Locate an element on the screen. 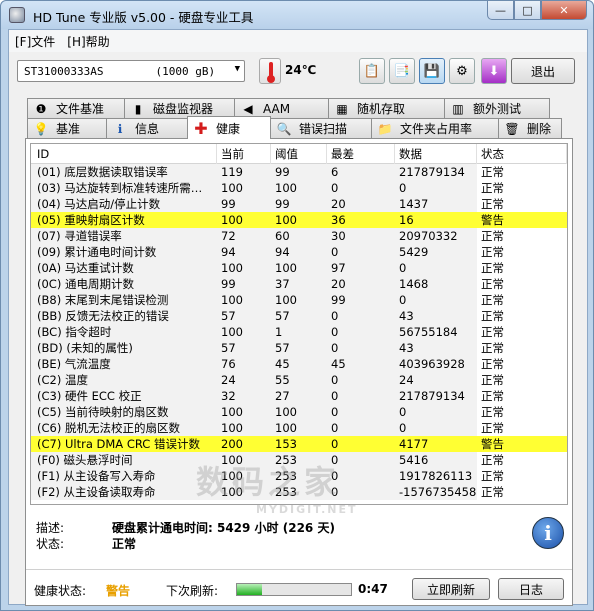 This screenshot has height=611, width=594. tab-health: ✚ 健康 is located at coordinates (229, 127).